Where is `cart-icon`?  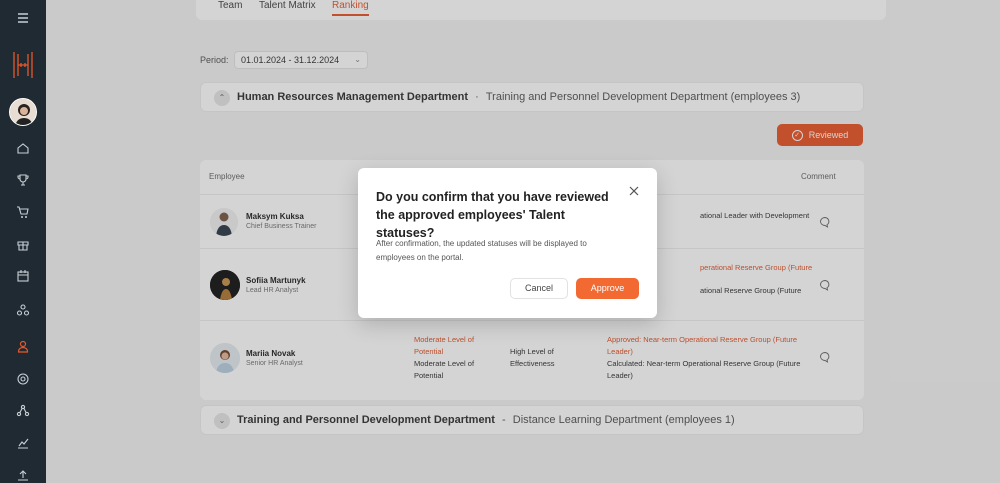
cart-icon is located at coordinates (23, 212).